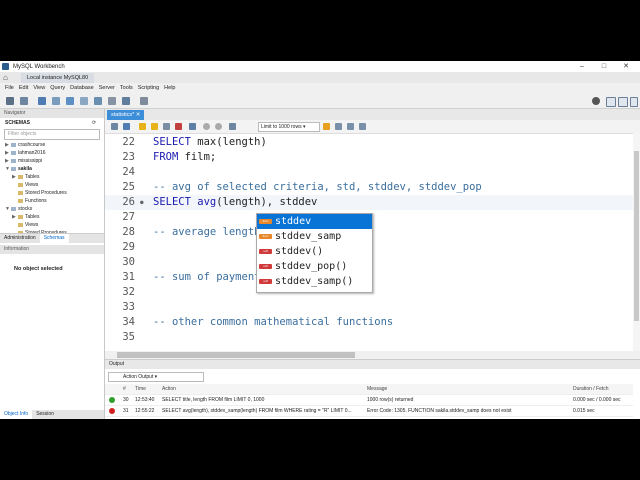 The width and height of the screenshot is (640, 480). Describe the element at coordinates (58, 77) in the screenshot. I see `connection-tab: Local instance MySQL80` at that location.